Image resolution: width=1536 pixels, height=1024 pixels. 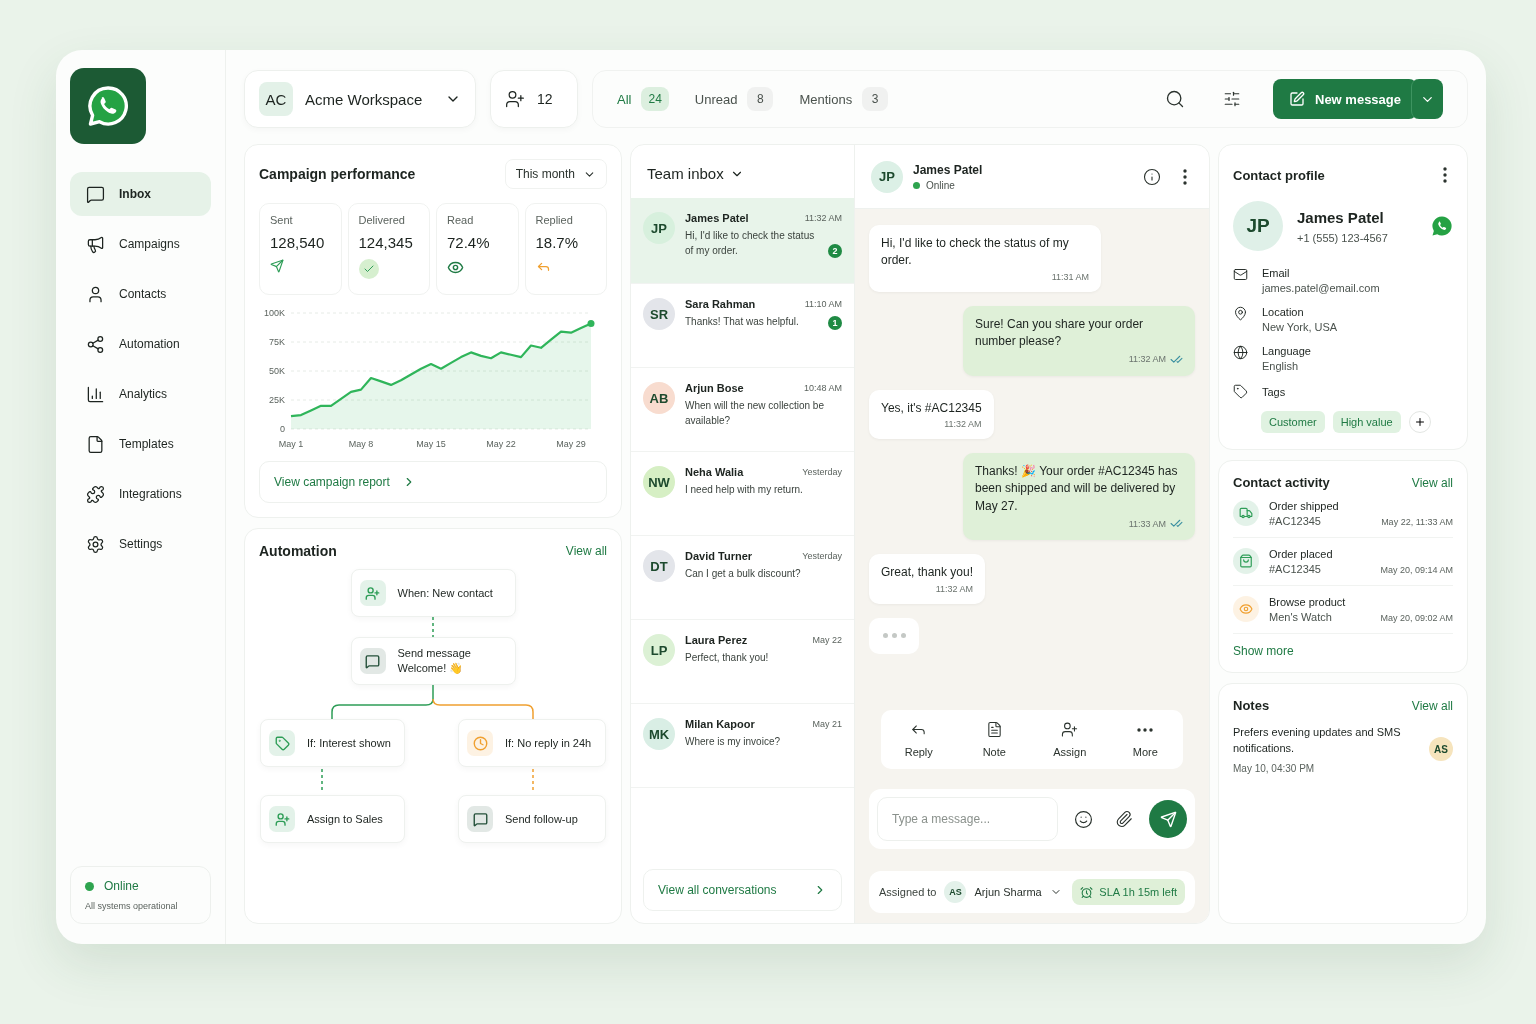 I want to click on activity-title: Order shipped, so click(x=1304, y=506).